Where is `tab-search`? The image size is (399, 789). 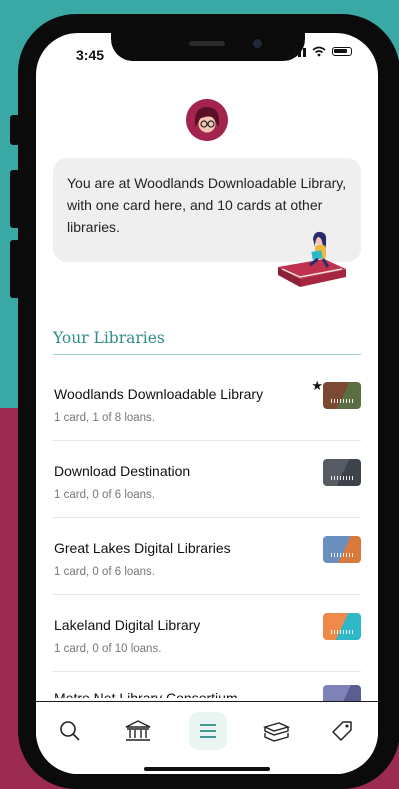
tab-search is located at coordinates (70, 731).